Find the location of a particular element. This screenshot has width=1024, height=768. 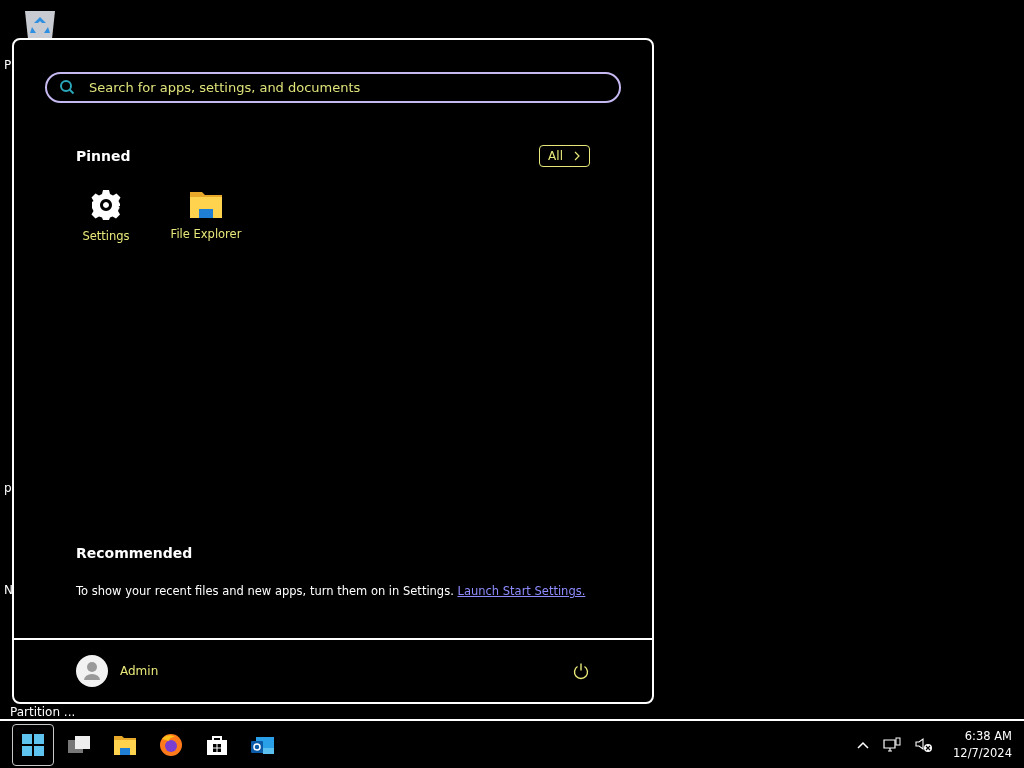

taskbar-button is located at coordinates (33, 744).